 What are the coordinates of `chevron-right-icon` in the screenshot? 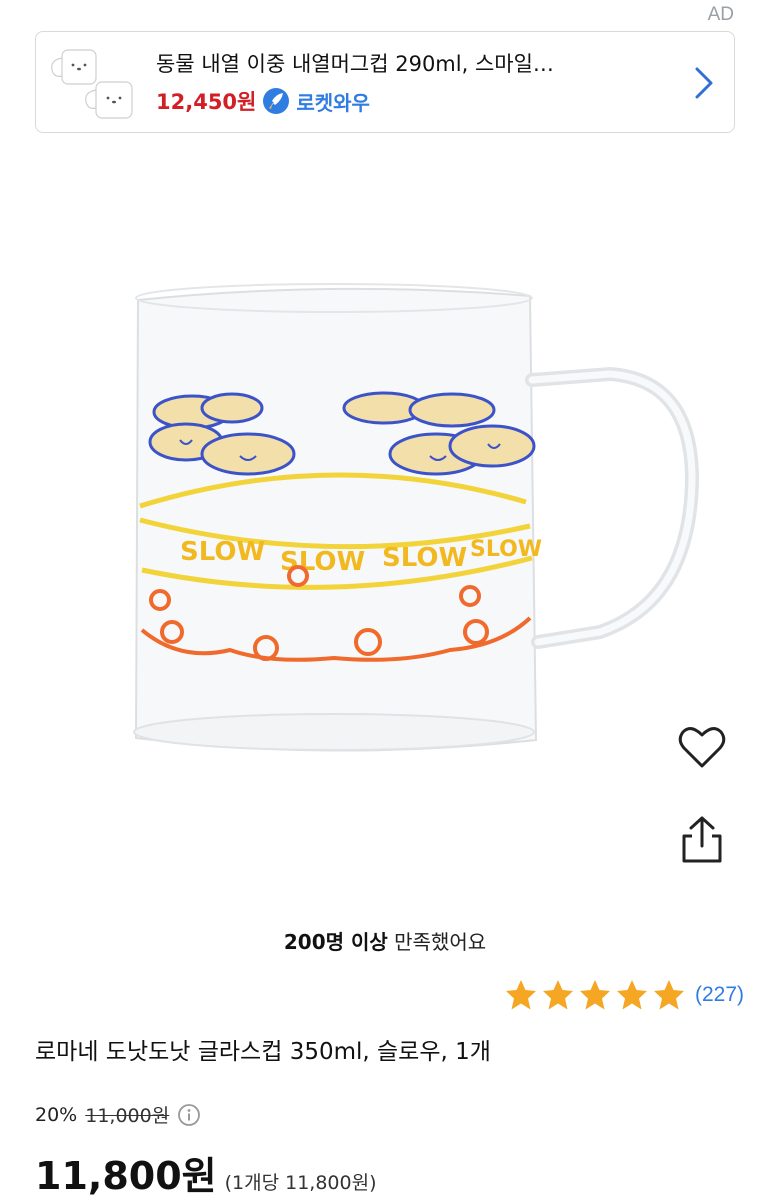 It's located at (704, 83).